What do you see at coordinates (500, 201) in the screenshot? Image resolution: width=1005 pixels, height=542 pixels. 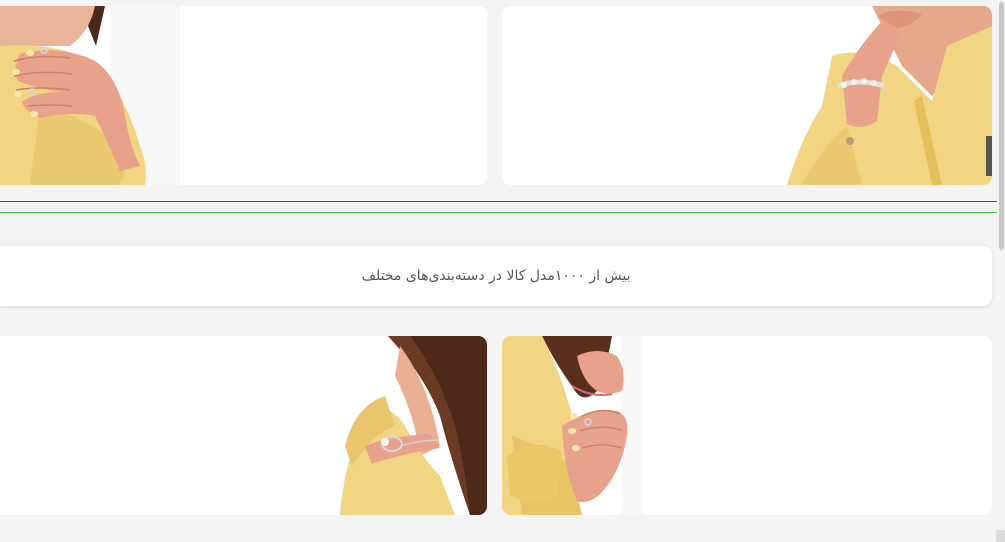 I see `divider-pink` at bounding box center [500, 201].